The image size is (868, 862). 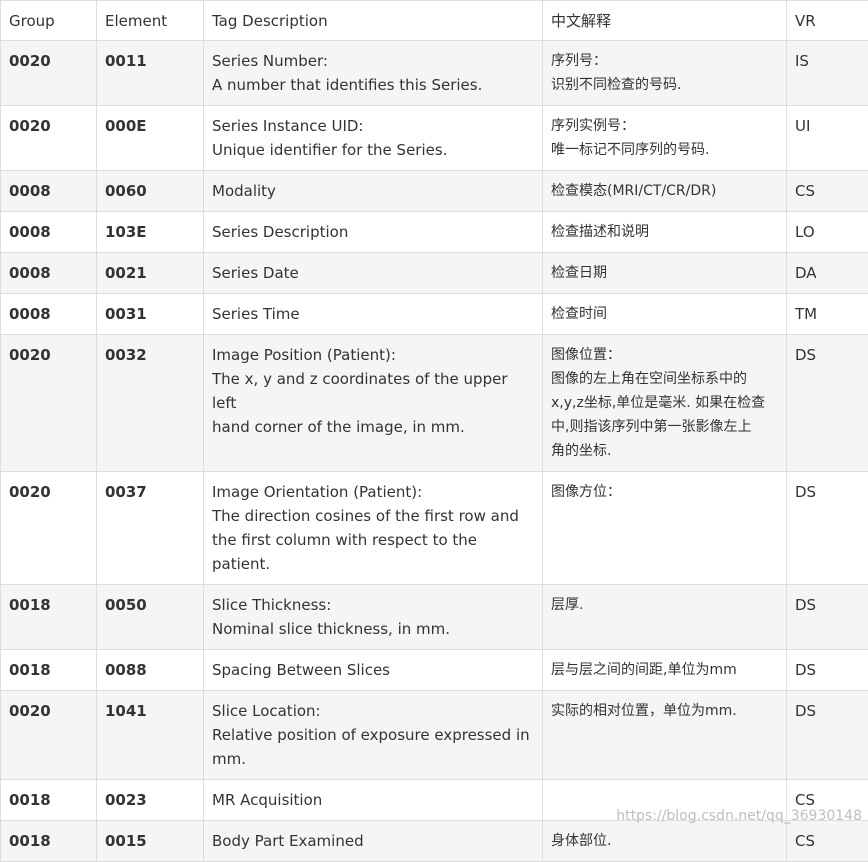 I want to click on cell-description: MR Acquisition, so click(x=373, y=800).